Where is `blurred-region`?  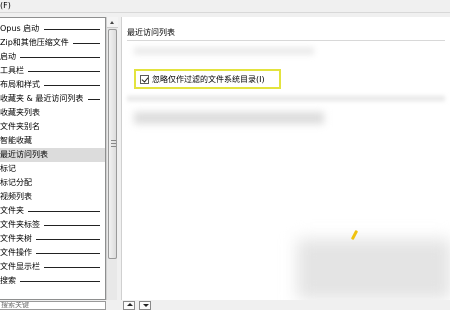
blurred-region is located at coordinates (373, 269).